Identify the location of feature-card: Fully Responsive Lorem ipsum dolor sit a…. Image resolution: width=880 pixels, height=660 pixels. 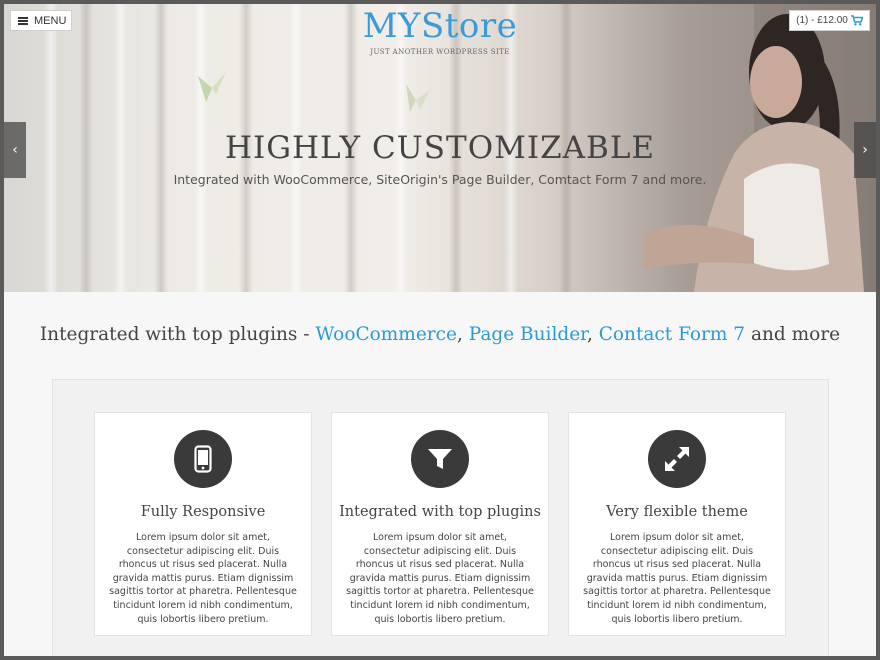
(203, 524).